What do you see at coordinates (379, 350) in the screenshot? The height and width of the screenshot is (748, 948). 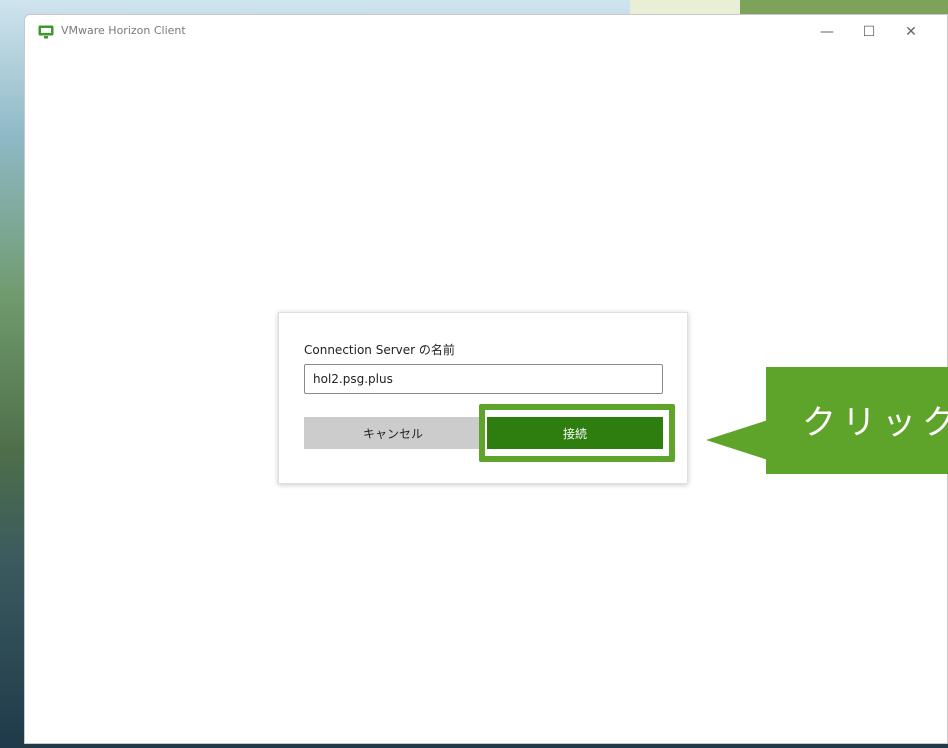 I see `connection-server-label: Connection Server の名前` at bounding box center [379, 350].